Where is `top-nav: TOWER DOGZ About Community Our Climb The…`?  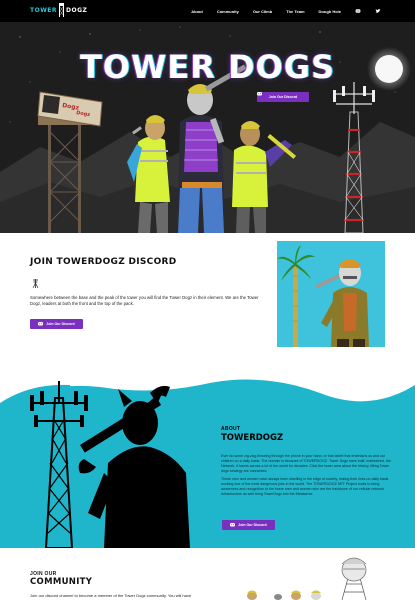 top-nav: TOWER DOGZ About Community Our Climb The… is located at coordinates (207, 11).